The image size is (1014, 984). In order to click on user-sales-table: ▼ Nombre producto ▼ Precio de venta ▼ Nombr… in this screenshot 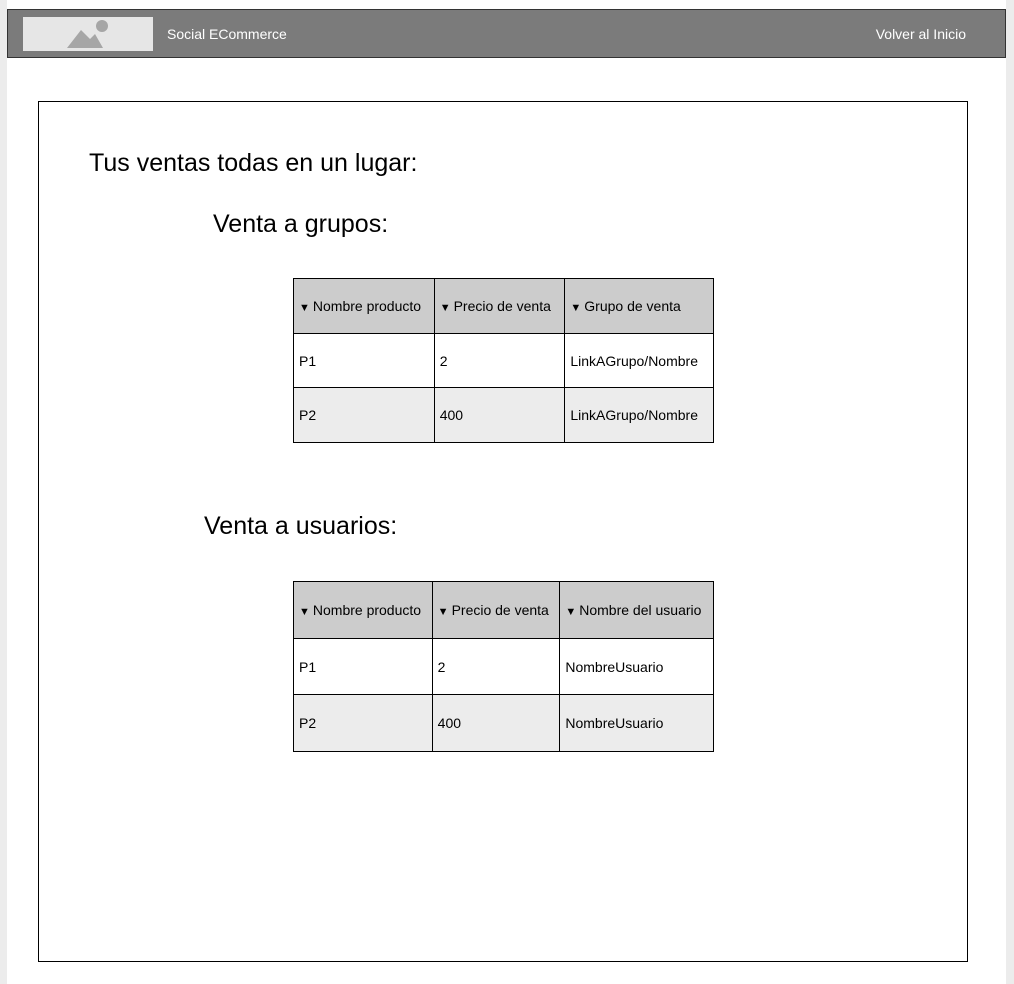, I will do `click(503, 666)`.